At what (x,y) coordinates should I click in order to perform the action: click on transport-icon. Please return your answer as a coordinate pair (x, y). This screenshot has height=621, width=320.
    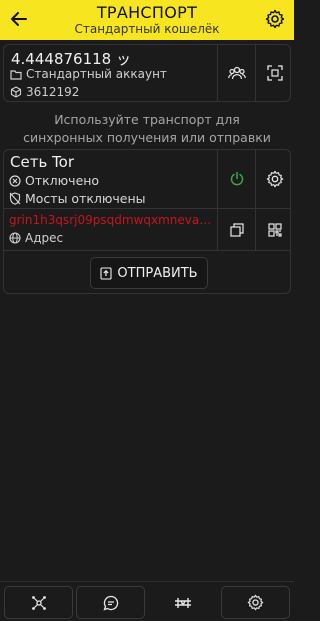
    Looking at the image, I should click on (182, 602).